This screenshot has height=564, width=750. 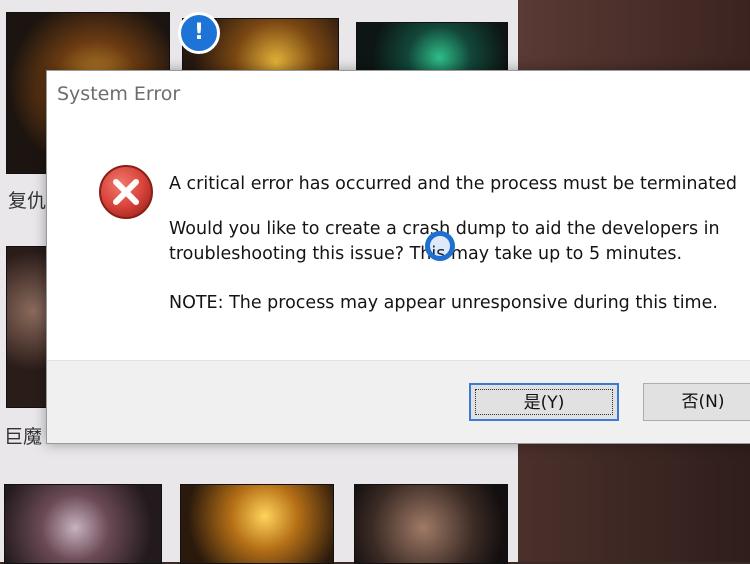 What do you see at coordinates (440, 246) in the screenshot?
I see `busy-cursor-icon` at bounding box center [440, 246].